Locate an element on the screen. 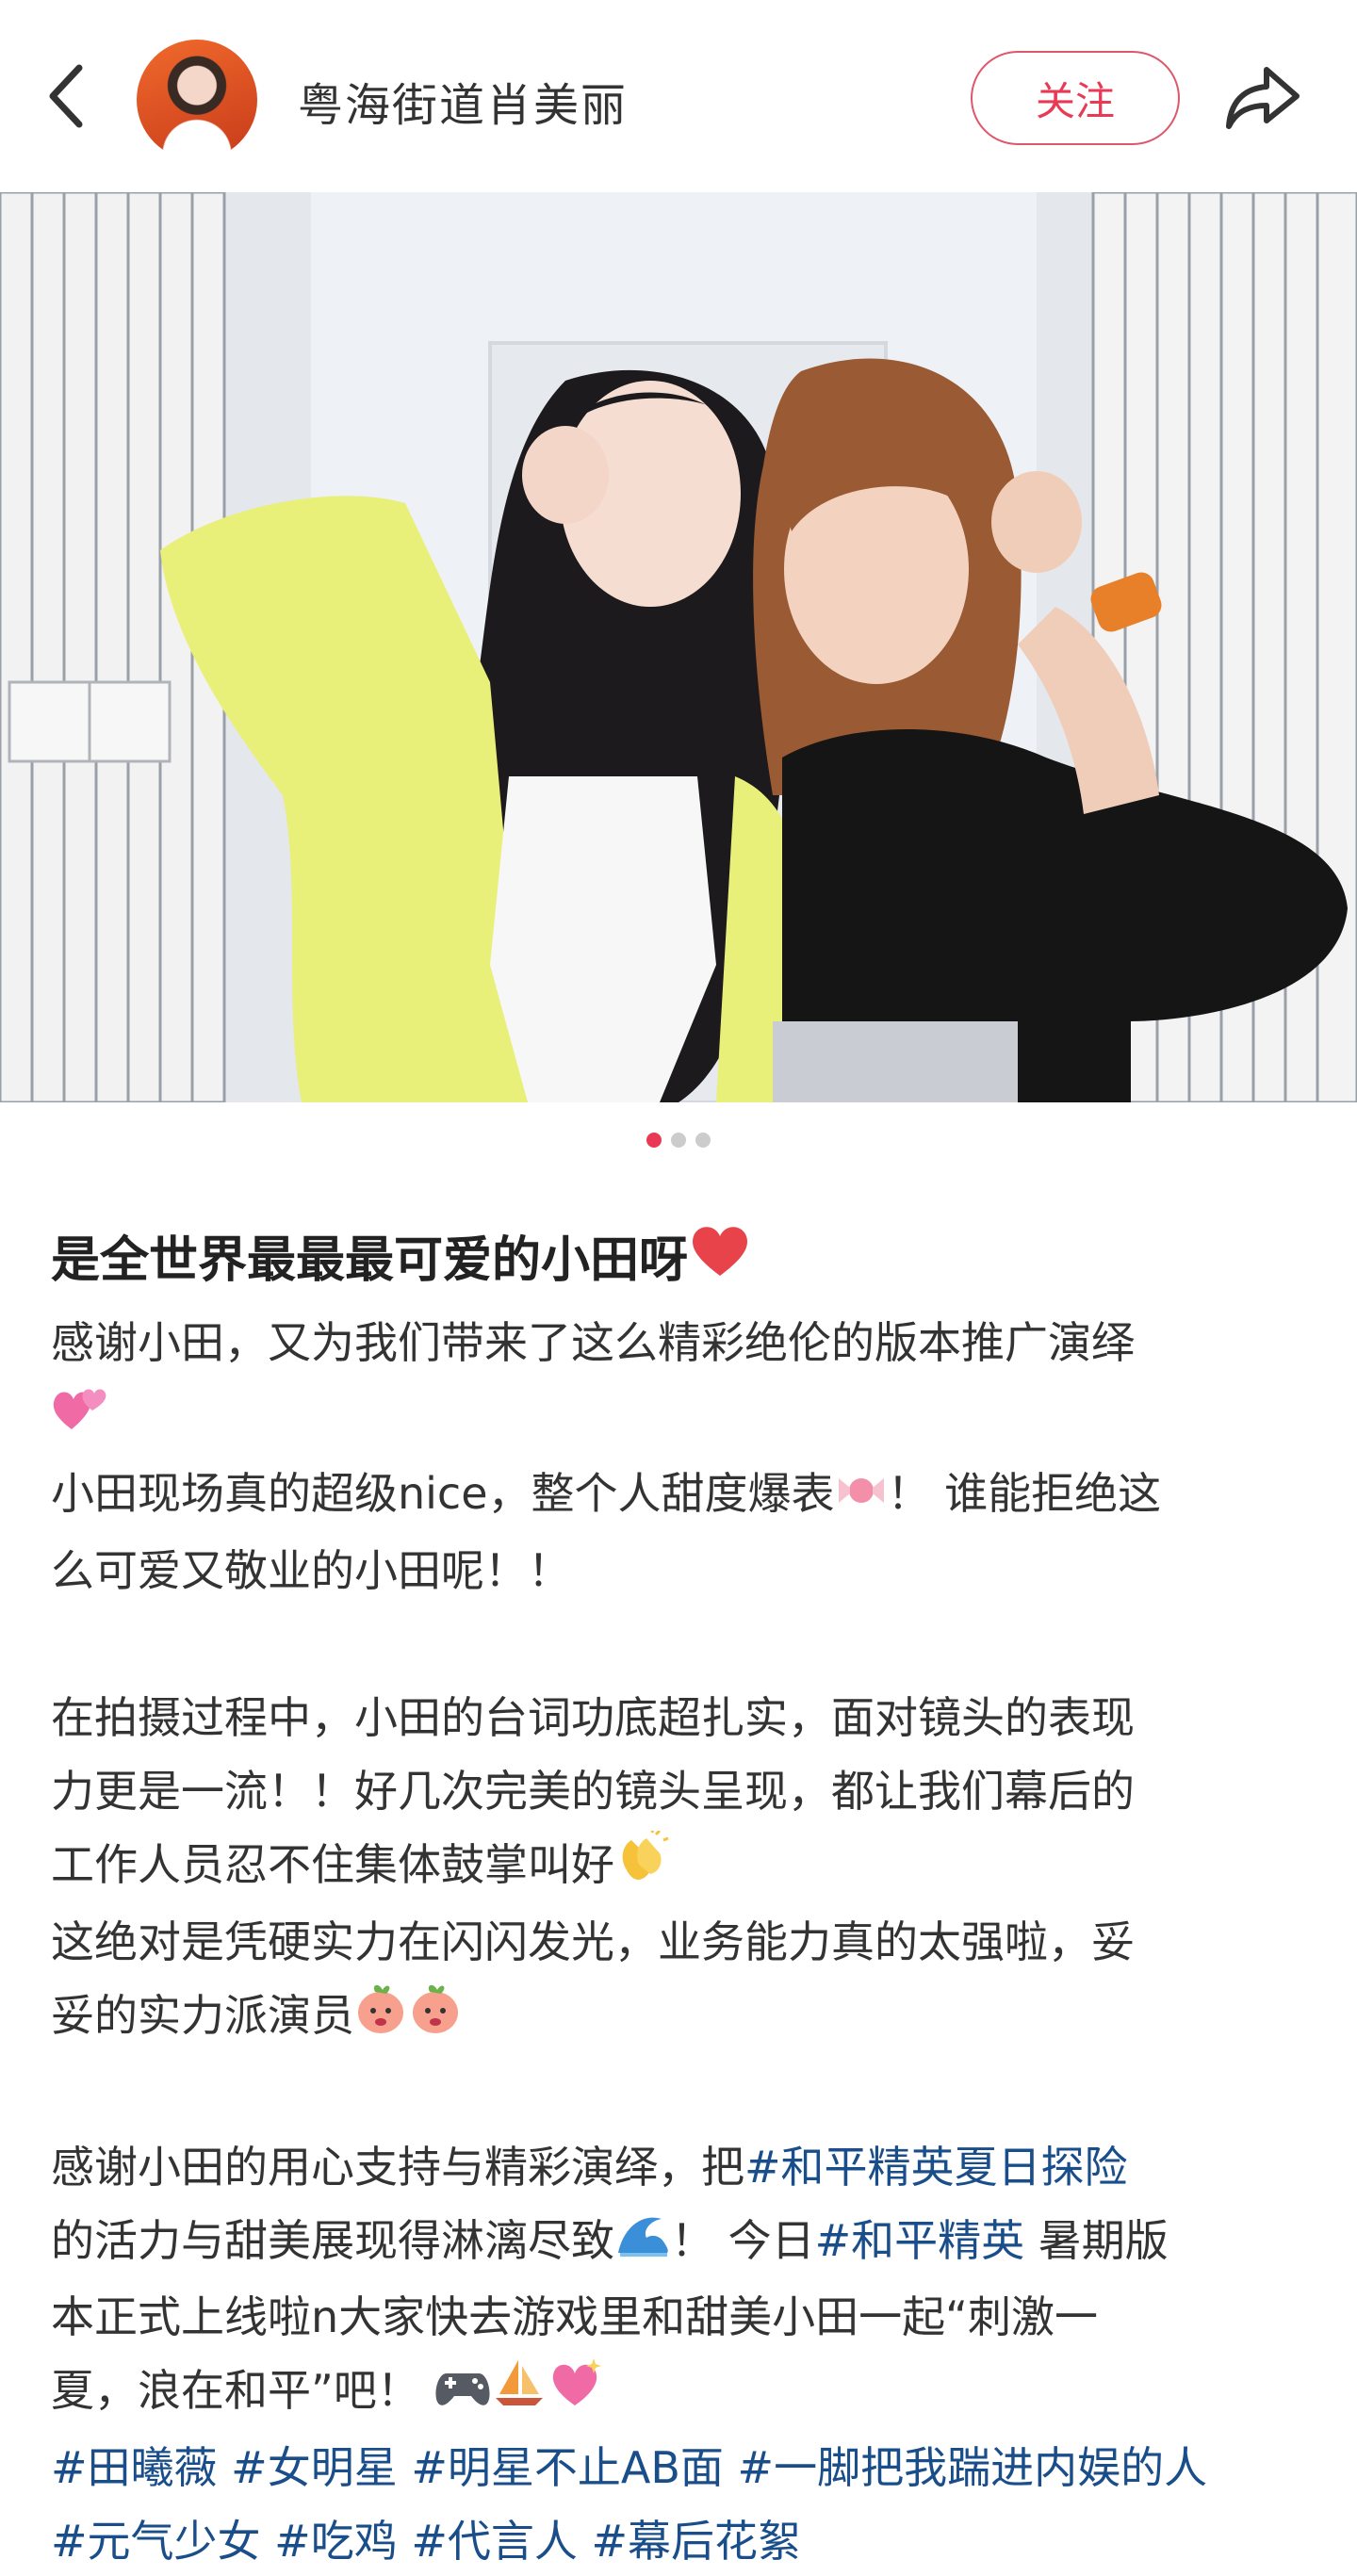 This screenshot has height=2576, width=1357. hashtag-link: #代言人 is located at coordinates (494, 2541).